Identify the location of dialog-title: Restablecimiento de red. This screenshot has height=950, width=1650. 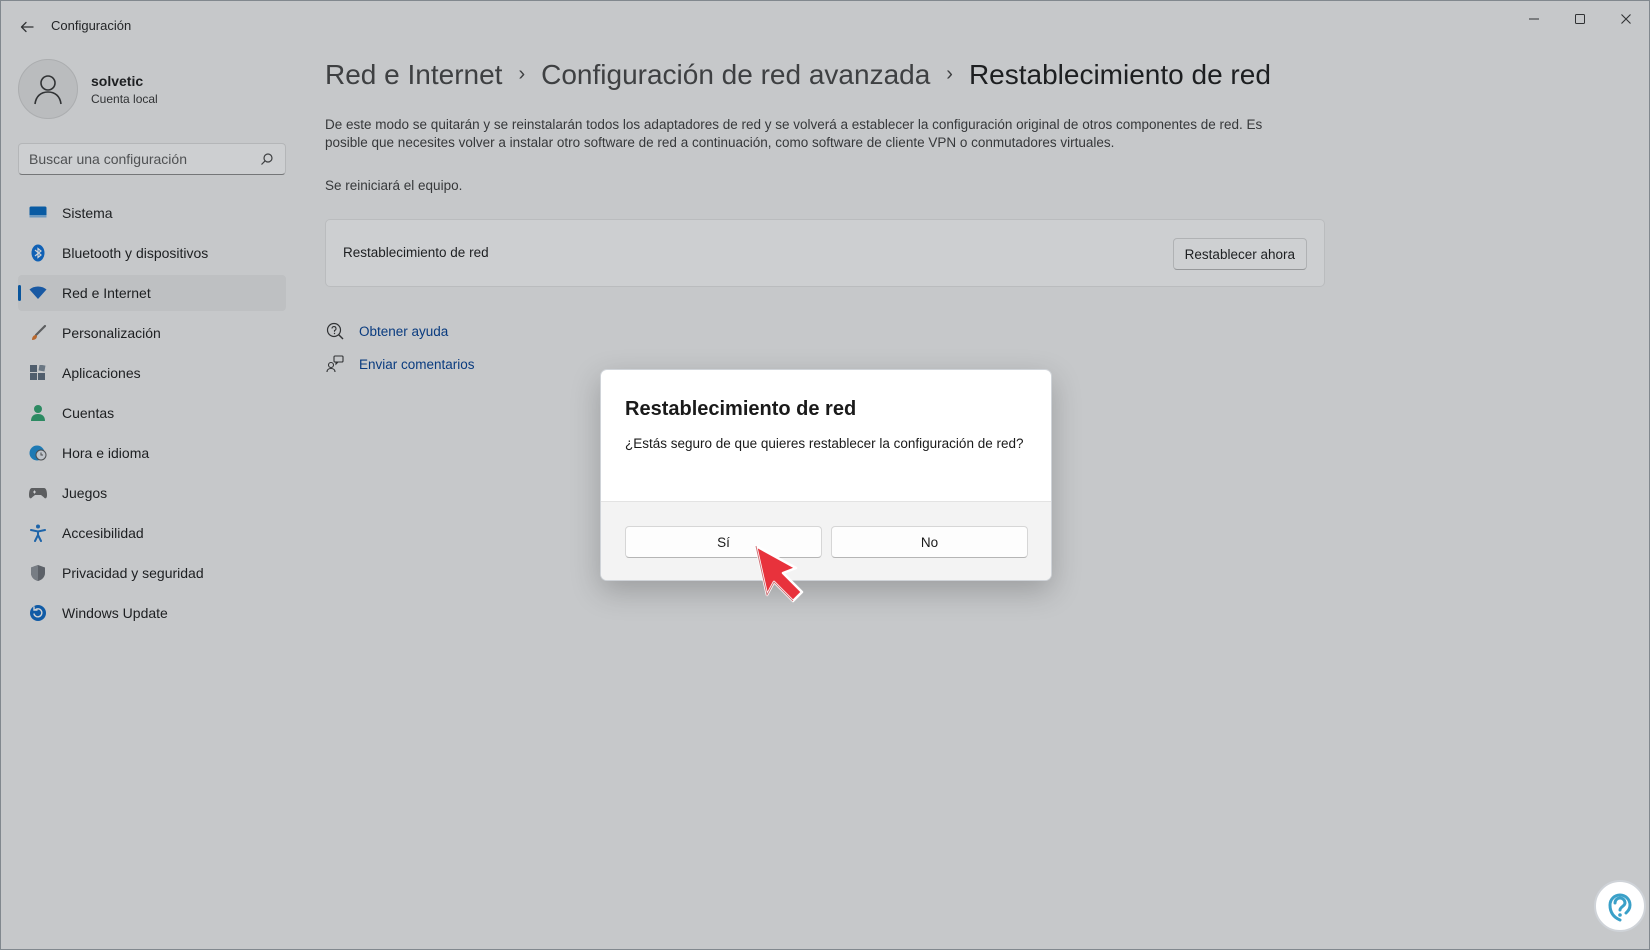
(741, 409).